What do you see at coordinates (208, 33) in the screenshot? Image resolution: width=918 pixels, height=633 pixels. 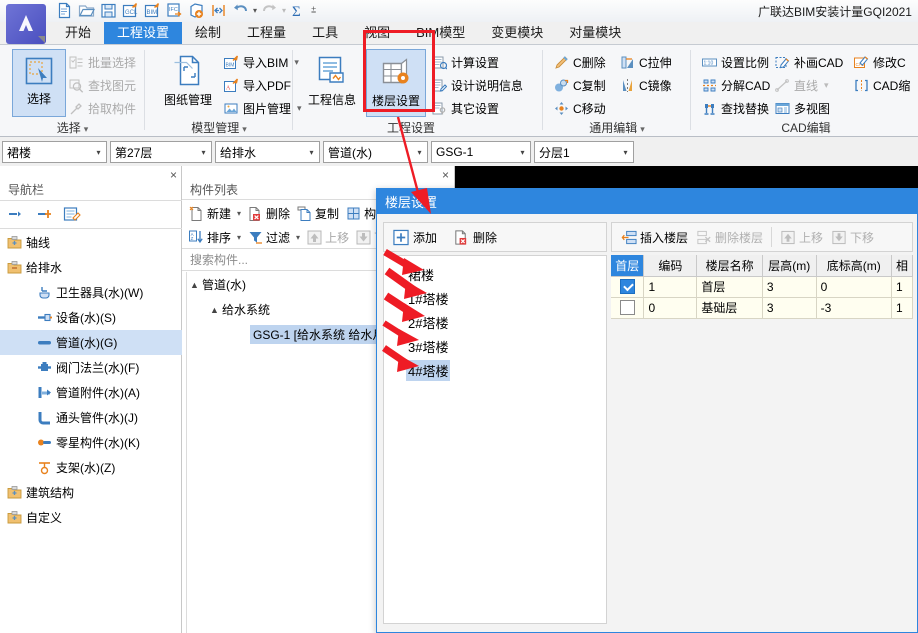 I see `menu-tab-2: 绘制` at bounding box center [208, 33].